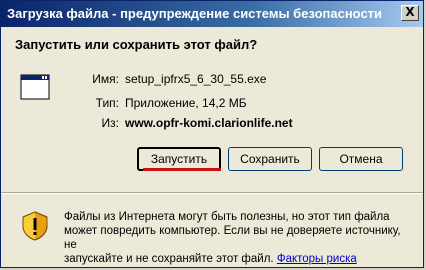 The width and height of the screenshot is (426, 270). I want to click on shield-warning-icon, so click(35, 226).